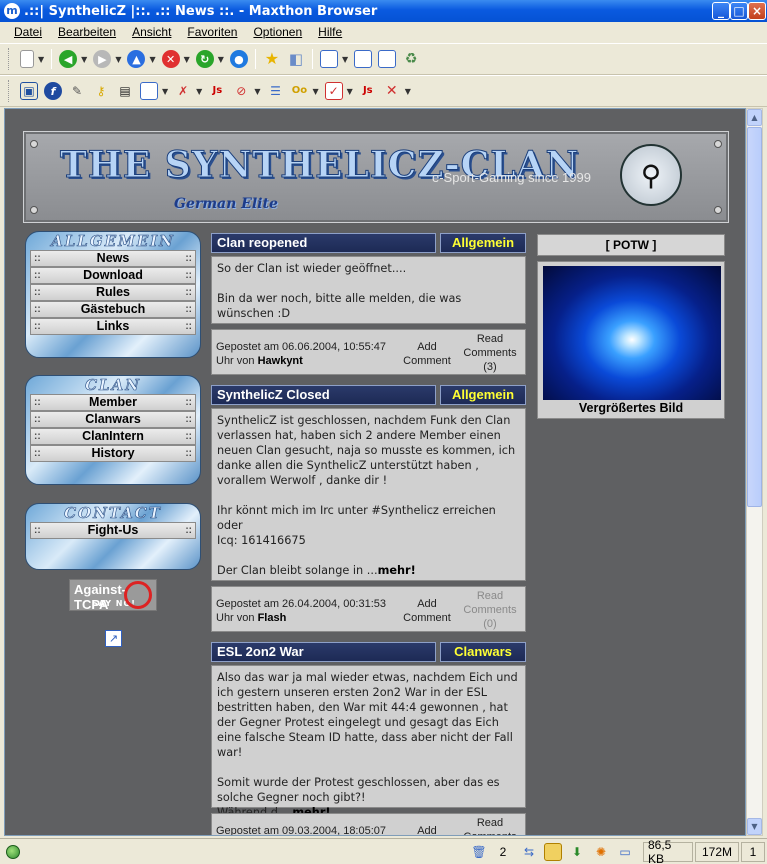  I want to click on scroll-down-button: ▼, so click(754, 826).